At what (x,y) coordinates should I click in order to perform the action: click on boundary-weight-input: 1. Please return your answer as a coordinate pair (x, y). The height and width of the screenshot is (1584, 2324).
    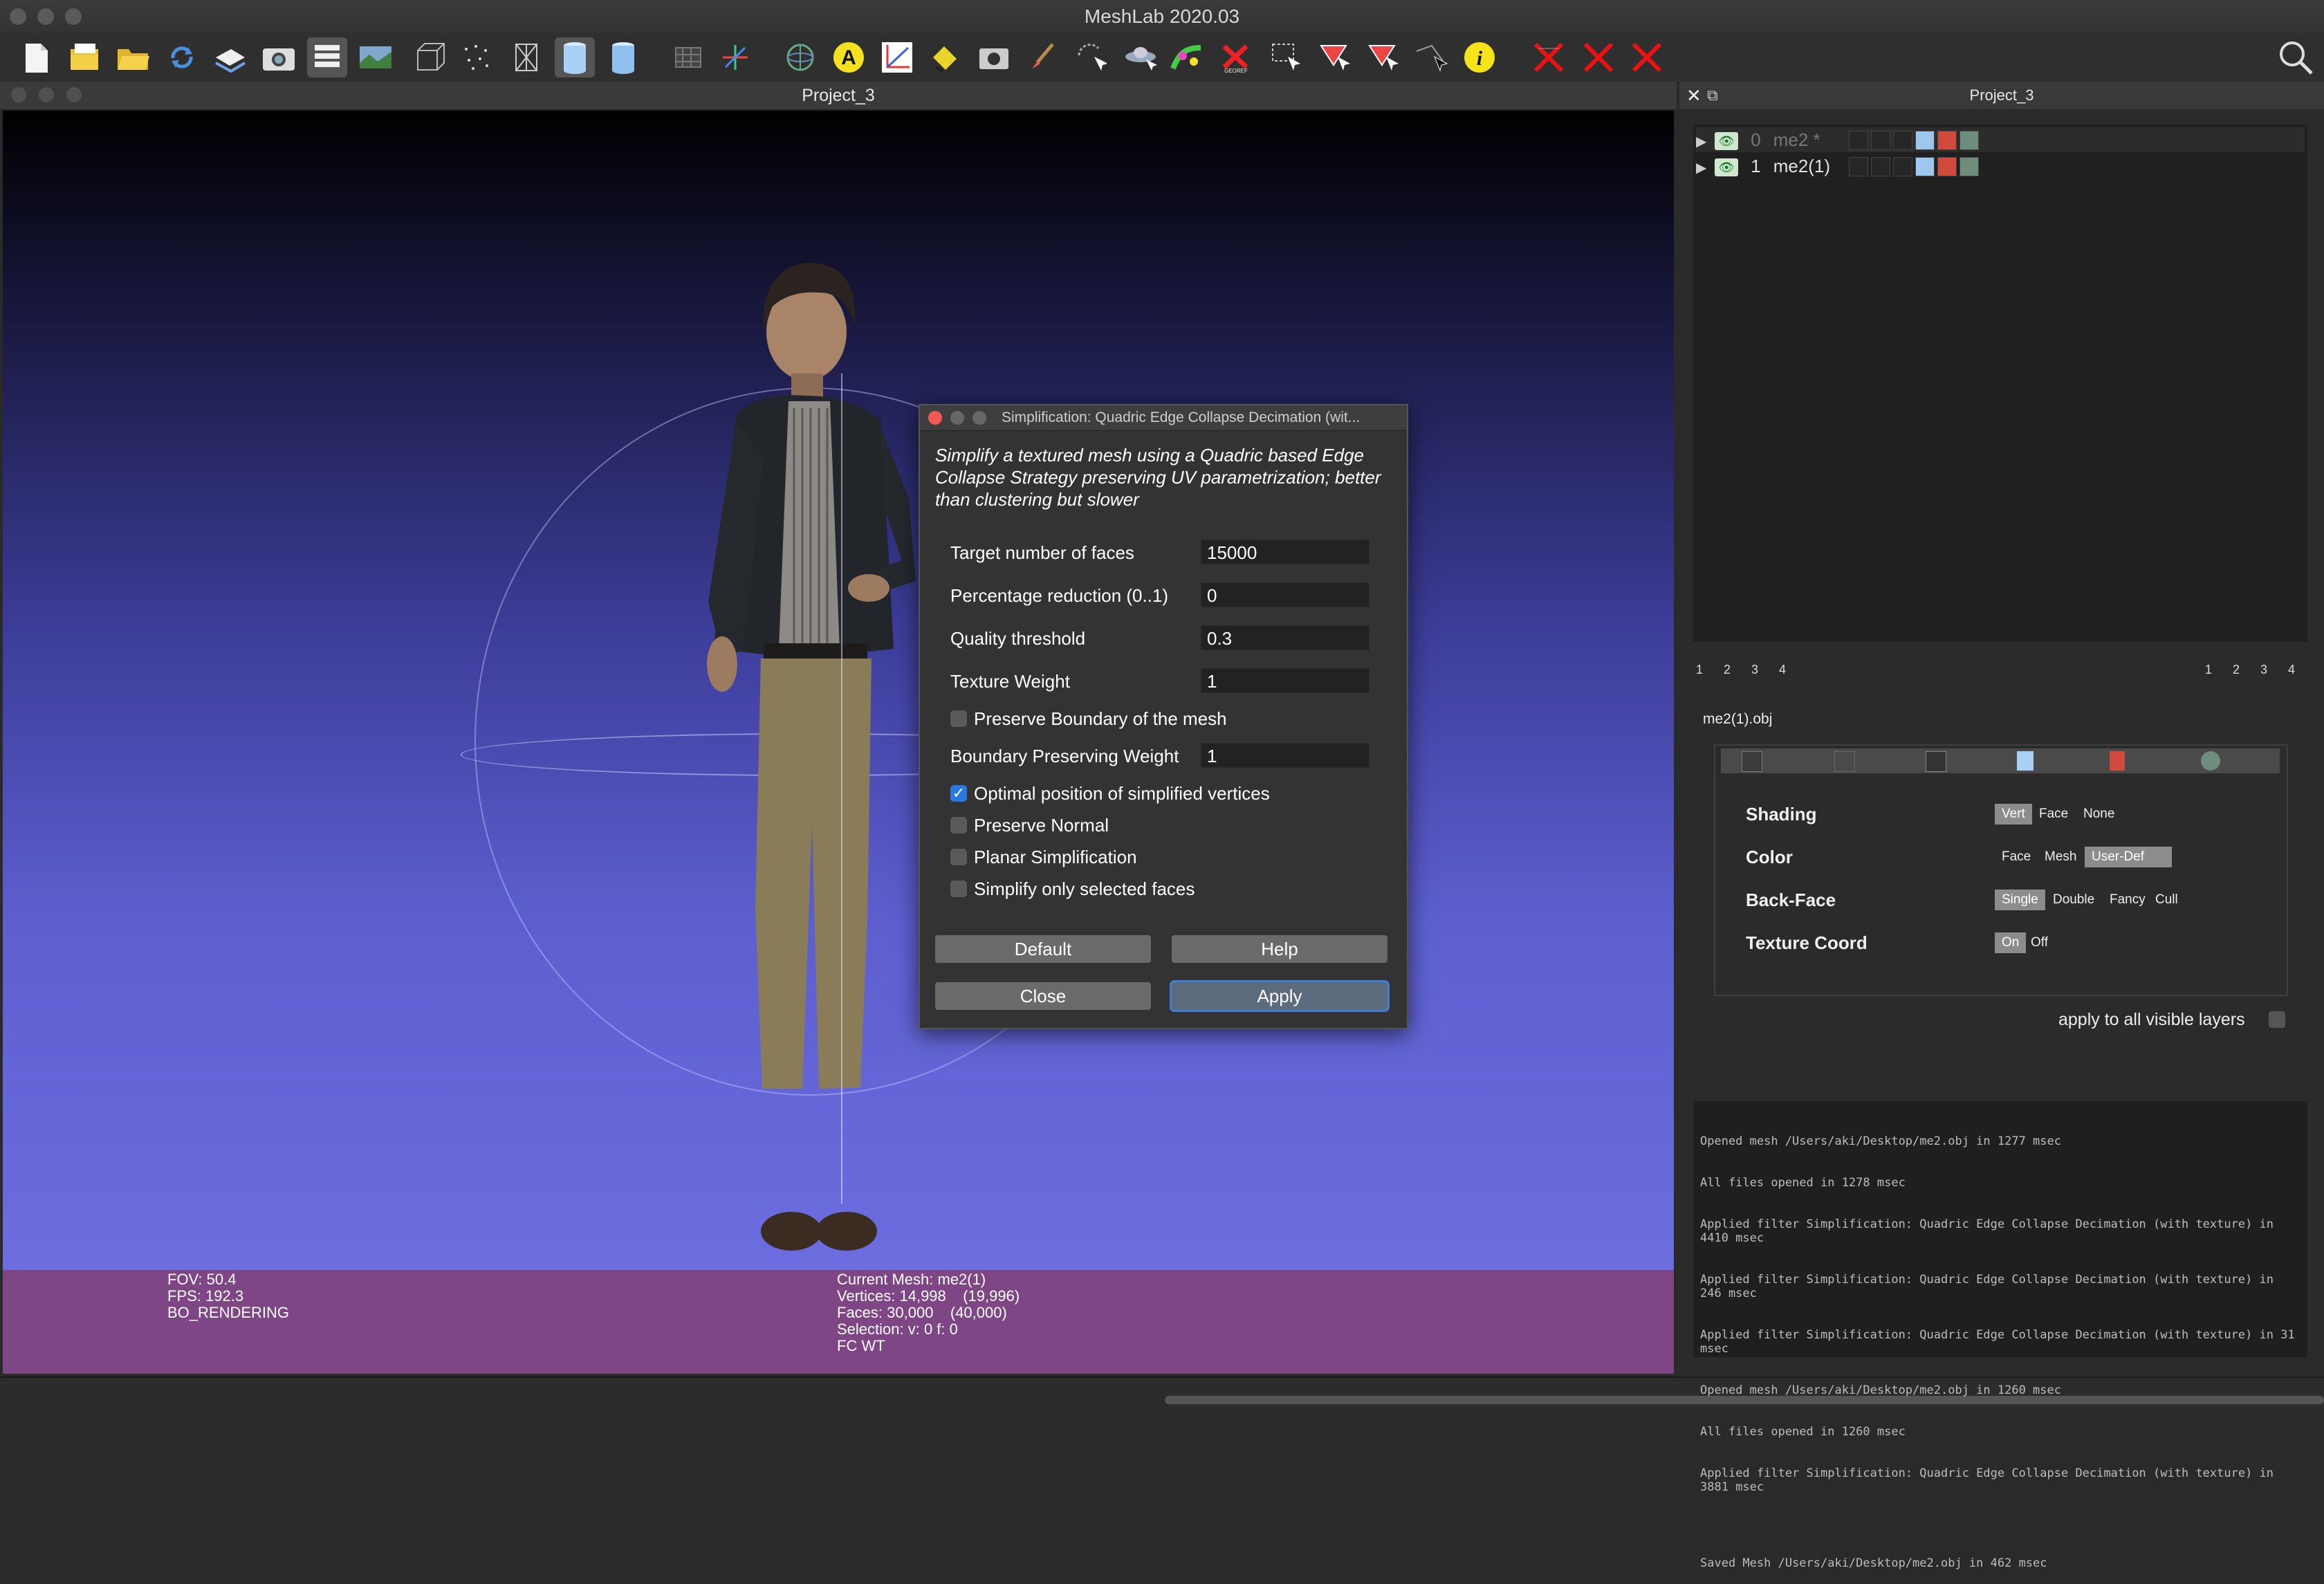
    Looking at the image, I should click on (1285, 755).